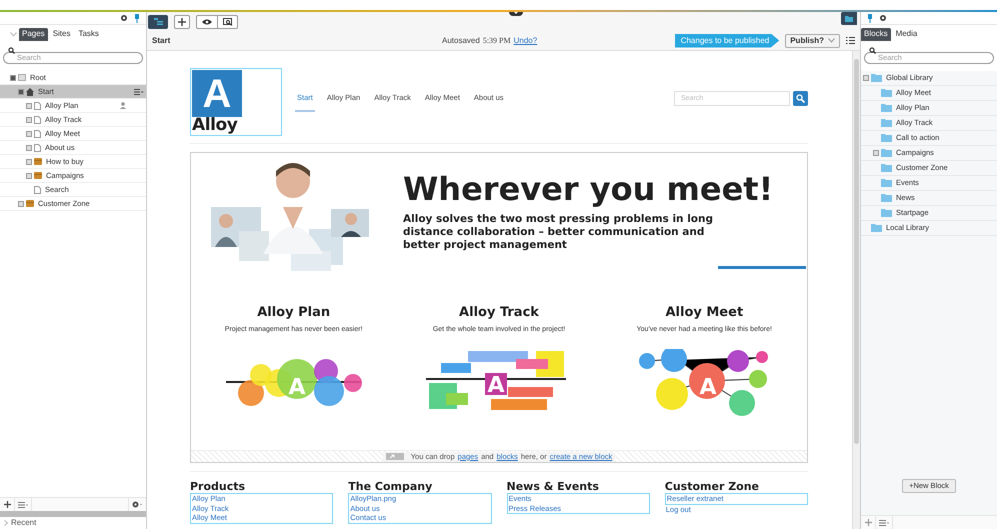 The height and width of the screenshot is (529, 997). I want to click on panel-tab: Blocks, so click(876, 34).